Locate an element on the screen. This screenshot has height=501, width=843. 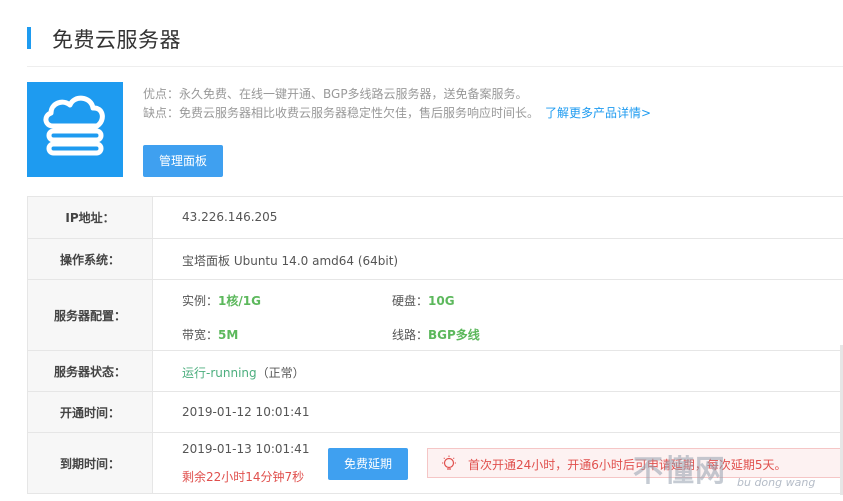
lightbulb-icon is located at coordinates (449, 465).